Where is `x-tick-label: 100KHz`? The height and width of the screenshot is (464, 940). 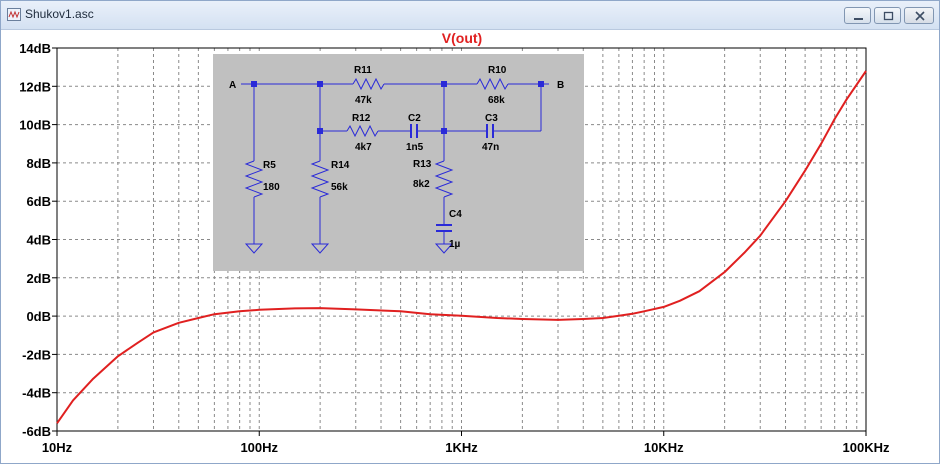 x-tick-label: 100KHz is located at coordinates (866, 447).